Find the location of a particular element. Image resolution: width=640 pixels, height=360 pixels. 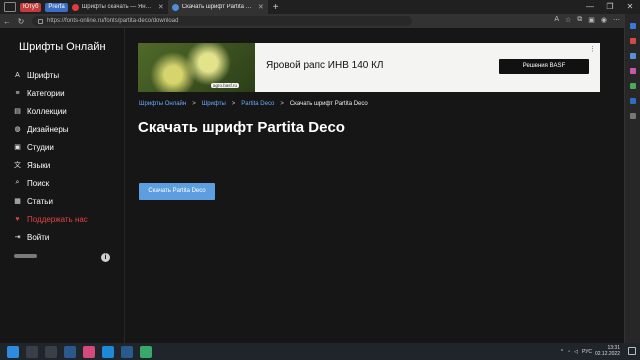

menu-item-login: ⇥ Войти is located at coordinates (50, 237).